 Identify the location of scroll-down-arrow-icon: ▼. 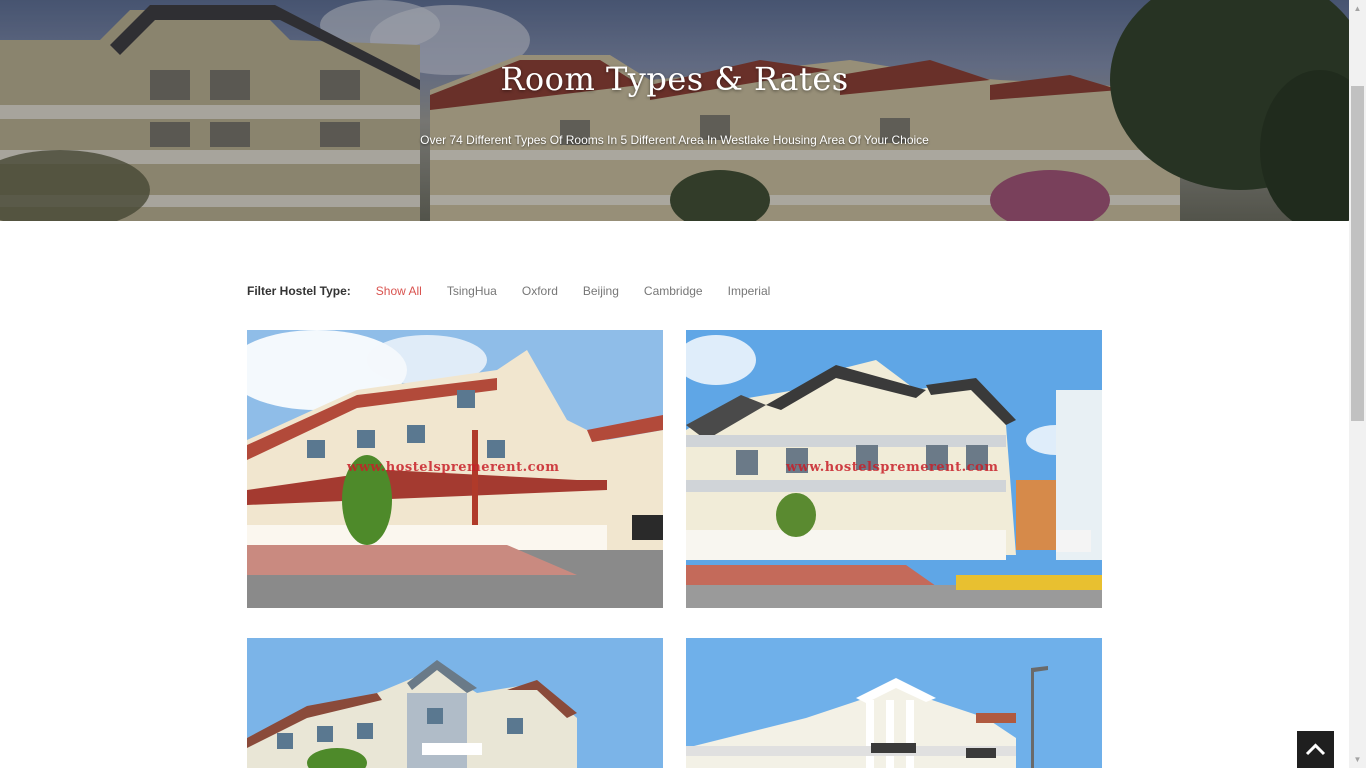
(1357, 759).